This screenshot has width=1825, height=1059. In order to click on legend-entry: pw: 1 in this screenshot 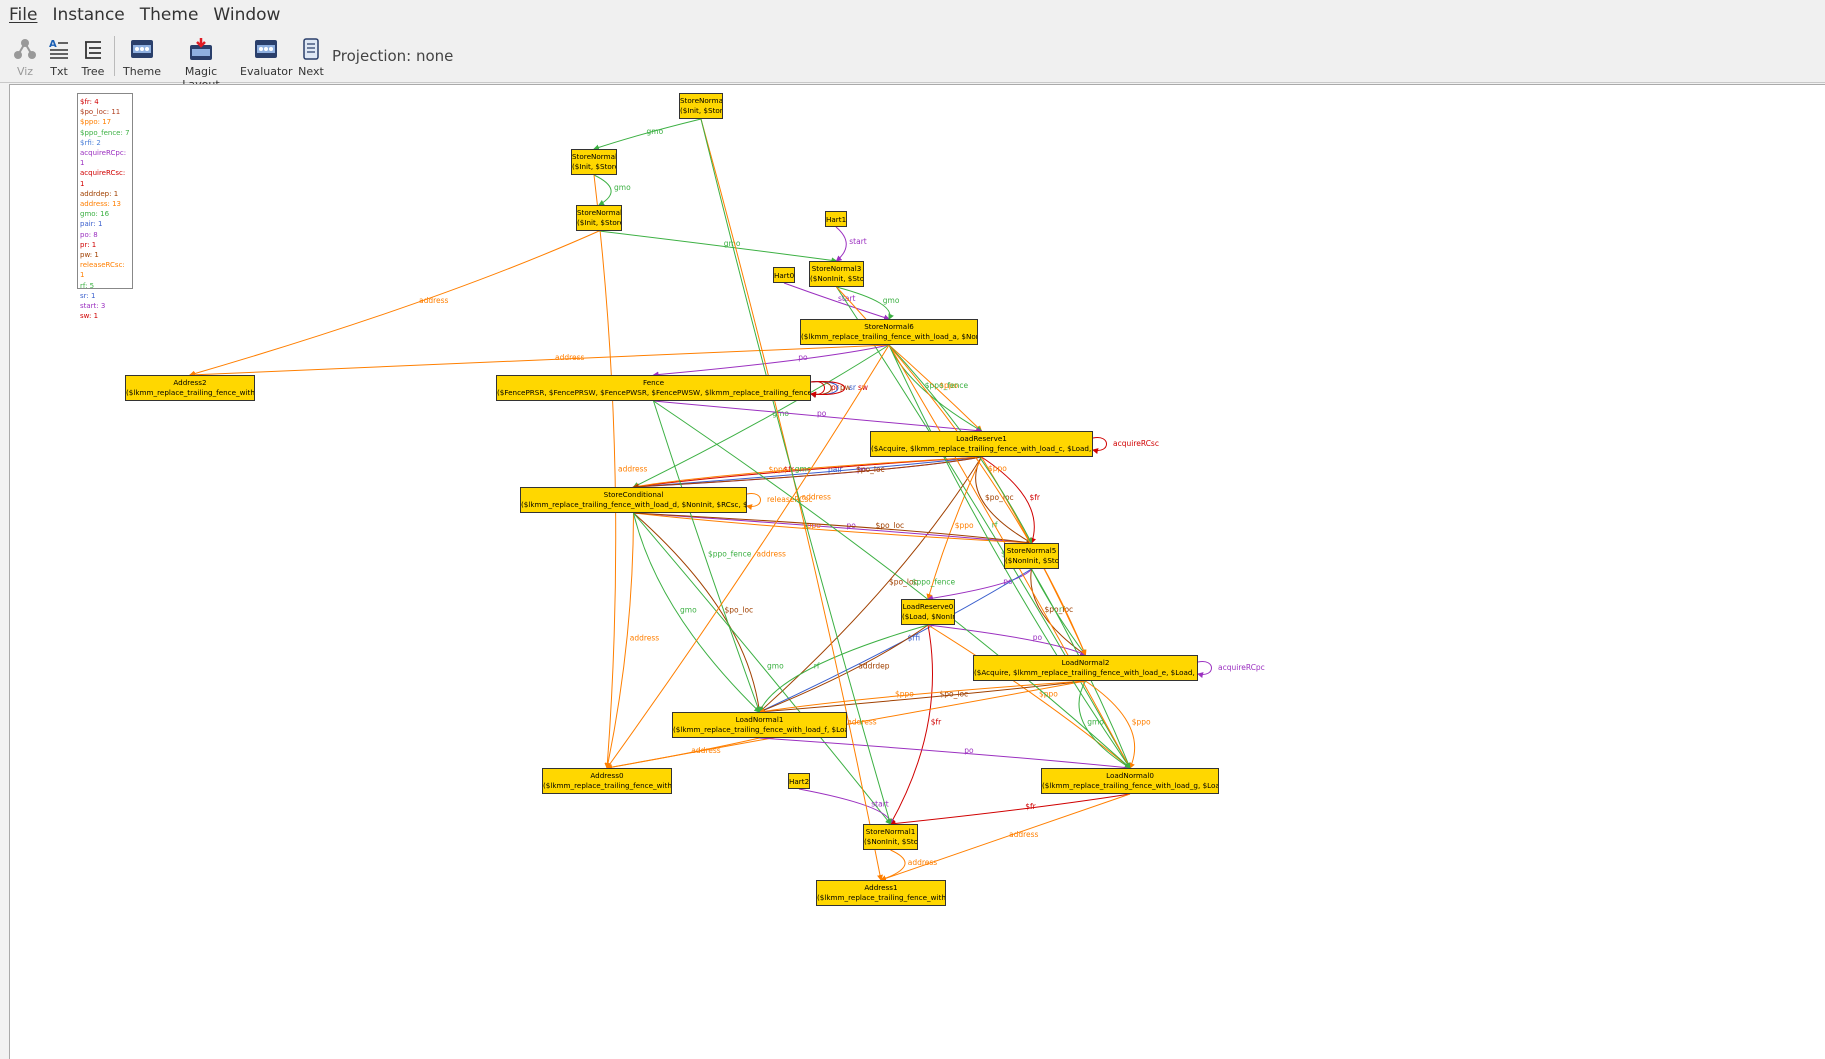, I will do `click(89, 255)`.